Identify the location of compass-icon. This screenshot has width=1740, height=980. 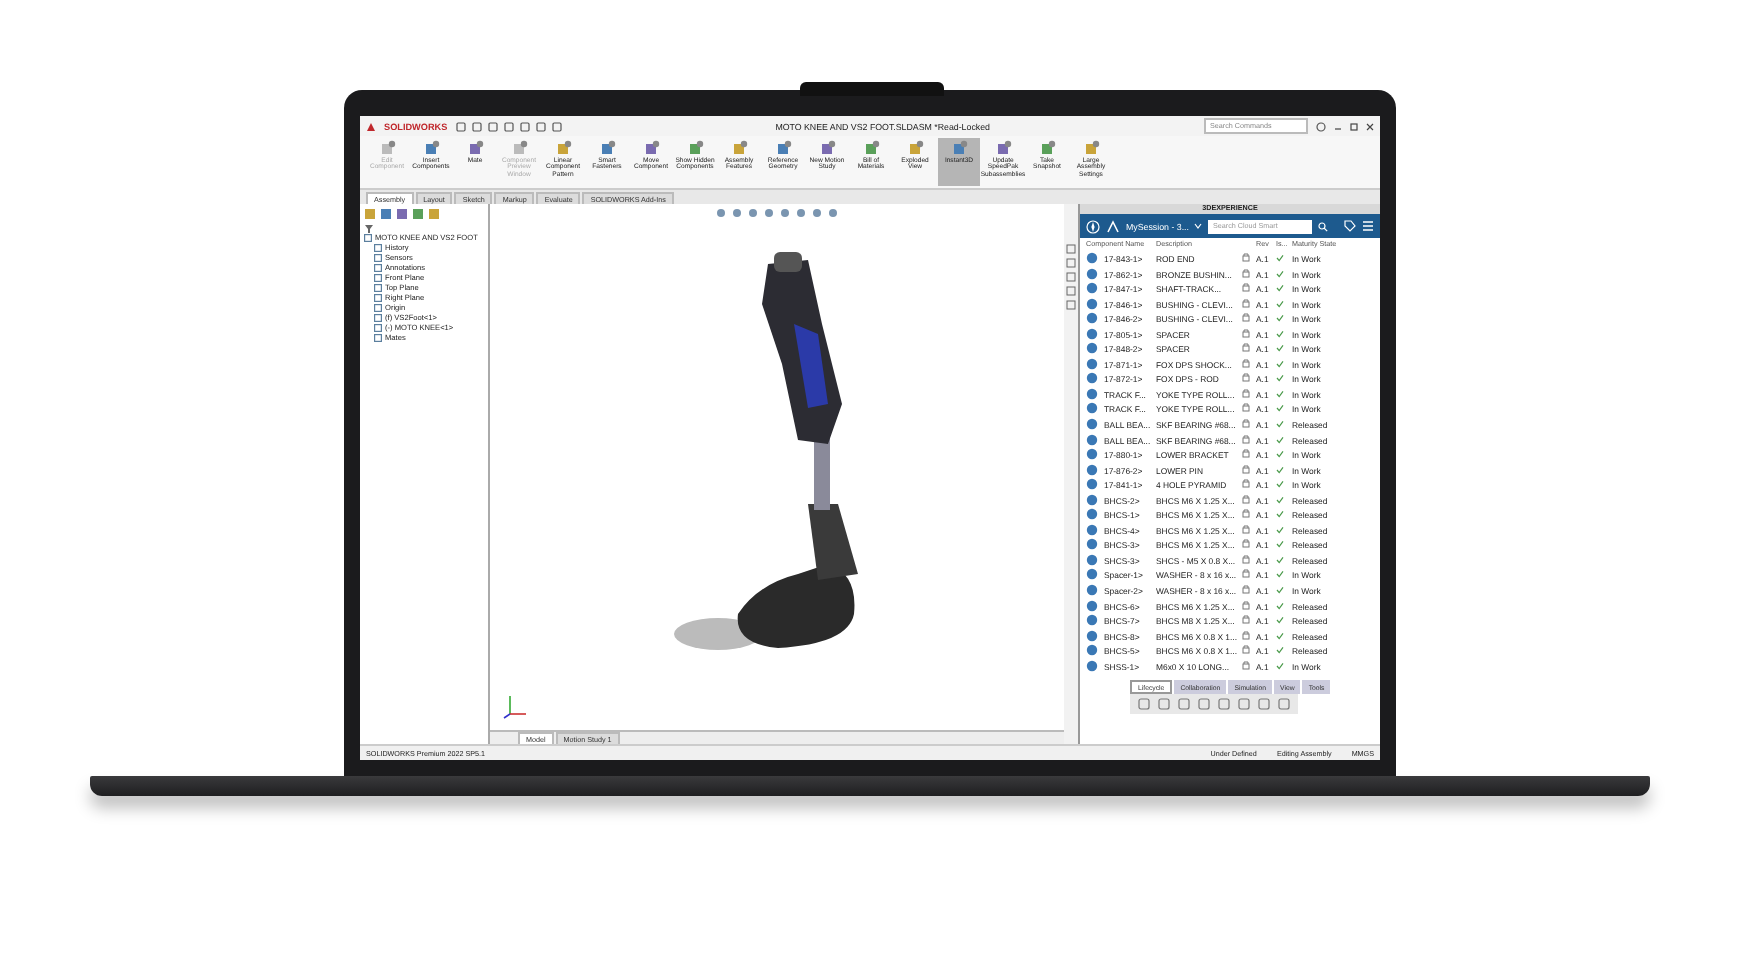
(1093, 226).